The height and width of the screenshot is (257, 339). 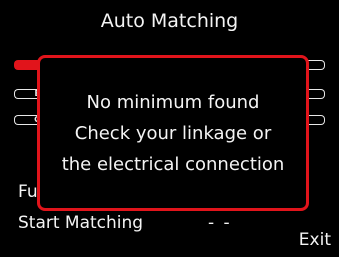 What do you see at coordinates (315, 240) in the screenshot?
I see `exit-button: Exit` at bounding box center [315, 240].